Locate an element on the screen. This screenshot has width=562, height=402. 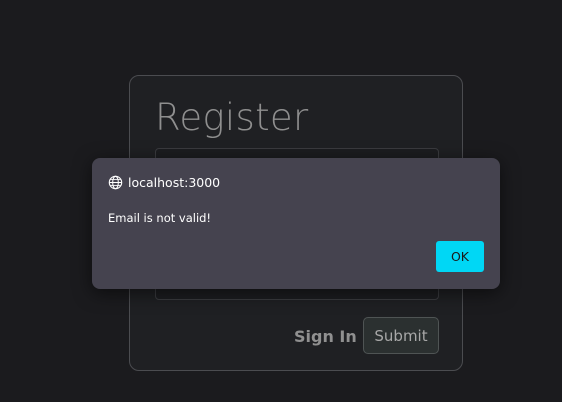
submit-button: Submit is located at coordinates (401, 335).